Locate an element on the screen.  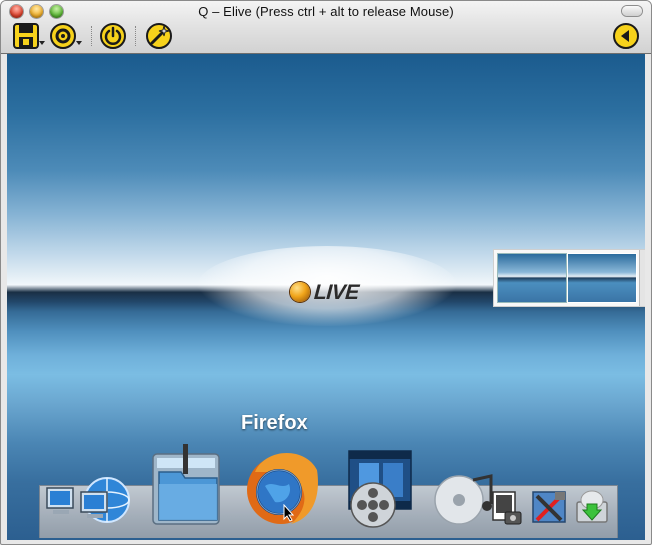
back-arrow-icon is located at coordinates (626, 36).